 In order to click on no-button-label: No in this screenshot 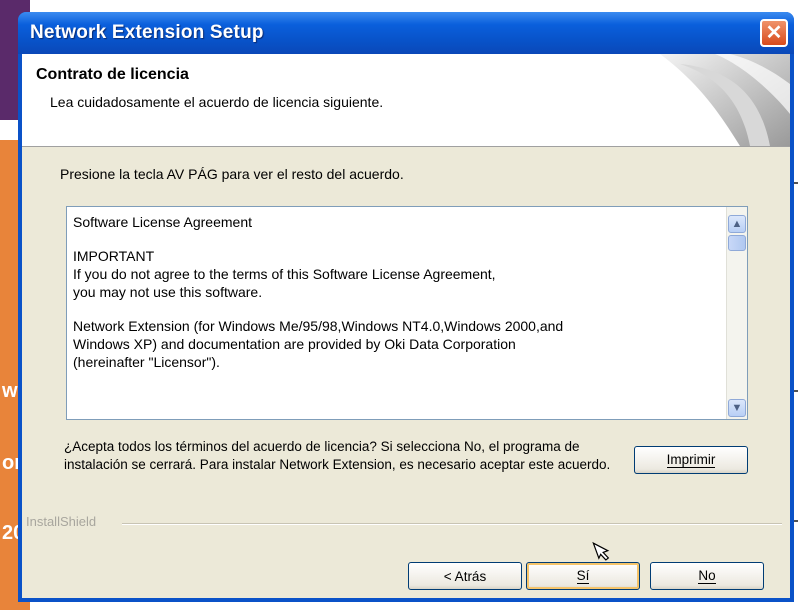, I will do `click(707, 575)`.